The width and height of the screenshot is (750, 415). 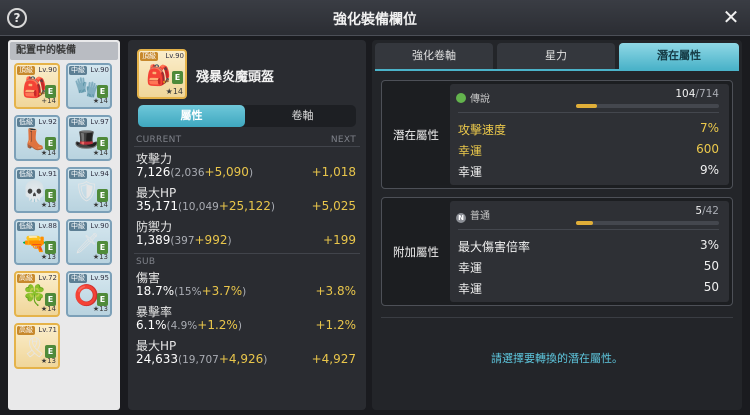 I want to click on slot-level: Lv.88, so click(x=47, y=226).